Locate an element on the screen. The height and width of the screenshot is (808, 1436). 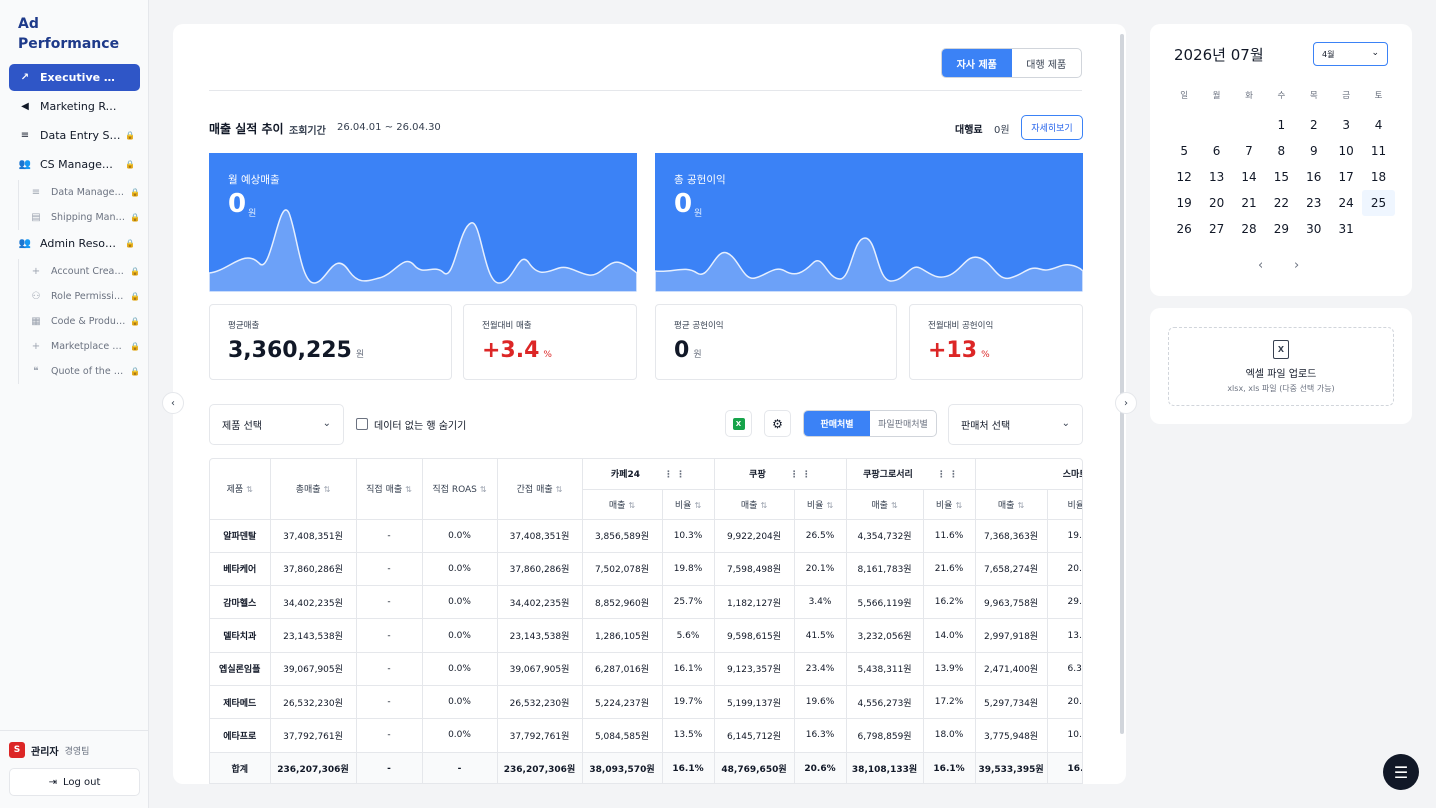
cell-roas: 0.0% is located at coordinates (460, 602).